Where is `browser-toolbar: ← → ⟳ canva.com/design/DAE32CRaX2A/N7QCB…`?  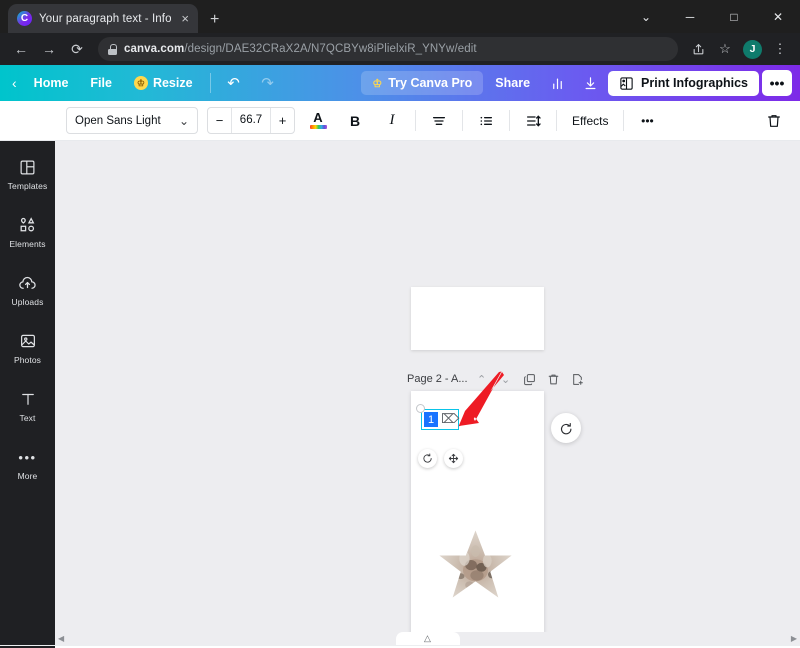
browser-toolbar: ← → ⟳ canva.com/design/DAE32CRaX2A/N7QCB… is located at coordinates (400, 49).